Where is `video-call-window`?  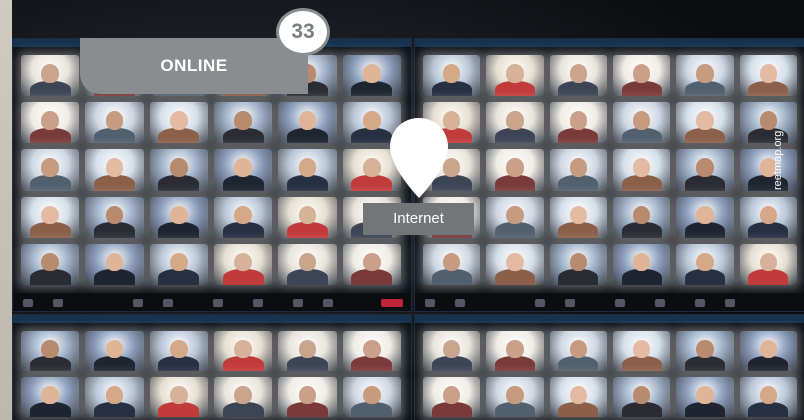 video-call-window is located at coordinates (609, 367).